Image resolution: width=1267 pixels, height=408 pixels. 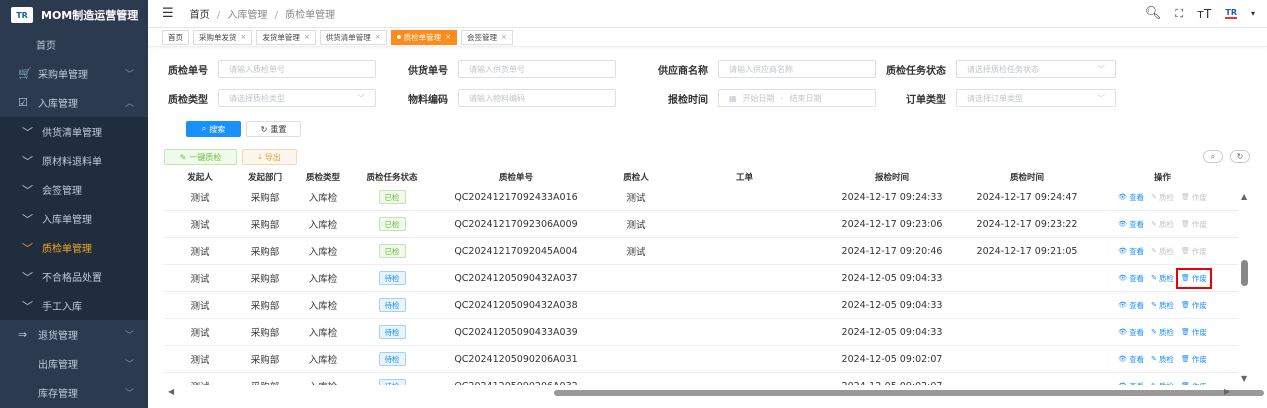 I want to click on sidebar-item: ﹀ 供货清单管理, so click(x=74, y=131).